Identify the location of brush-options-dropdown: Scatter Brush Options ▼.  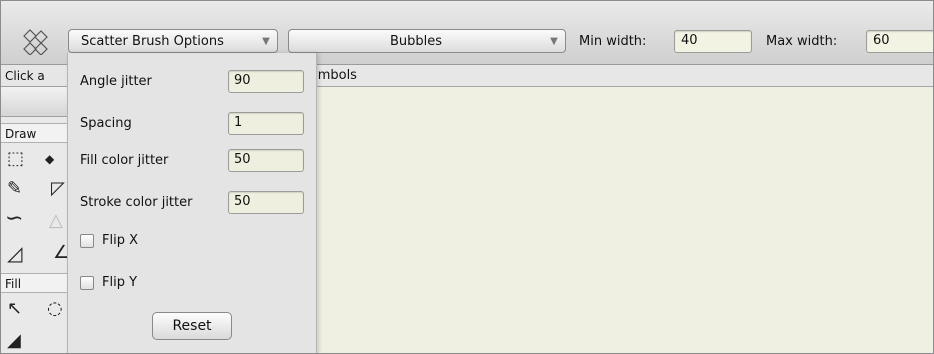
(173, 41).